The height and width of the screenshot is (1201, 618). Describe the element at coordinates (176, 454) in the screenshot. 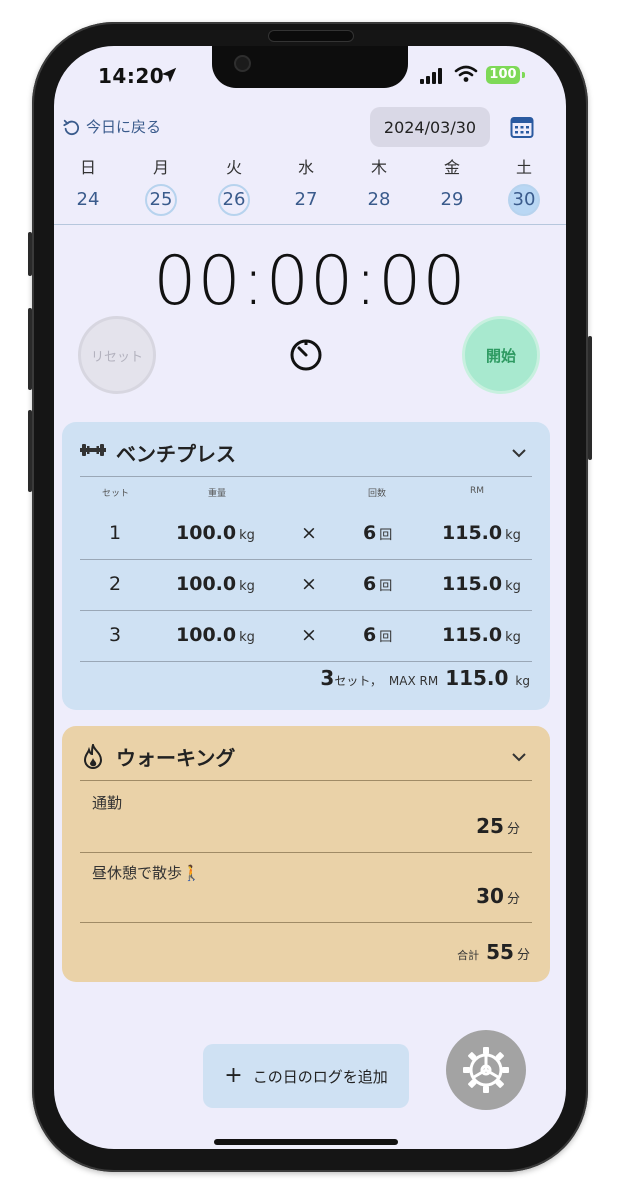

I see `bench-press-title: ベンチプレス` at that location.